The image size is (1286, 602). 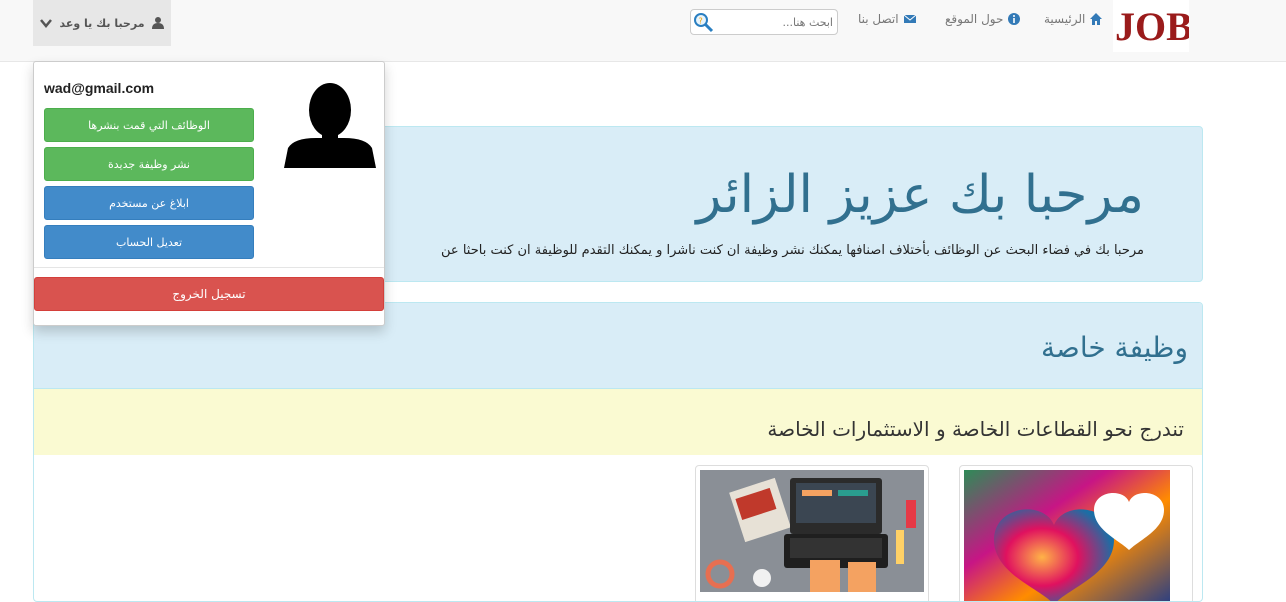 I want to click on nav-contact-label: اتصل بنا, so click(x=878, y=19).